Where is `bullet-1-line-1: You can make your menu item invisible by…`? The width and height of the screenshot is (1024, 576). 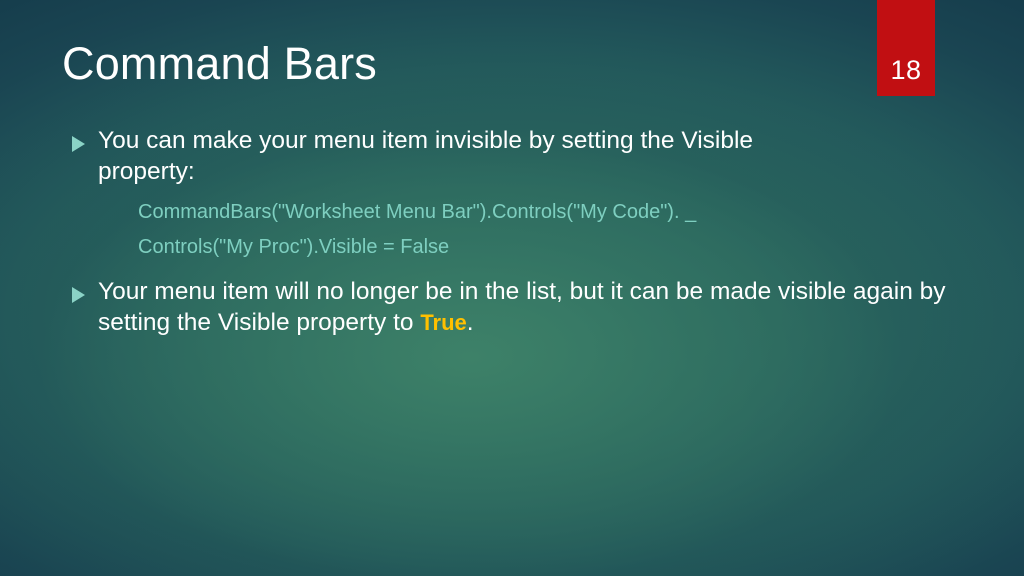
bullet-1-line-1: You can make your menu item invisible by… is located at coordinates (426, 140).